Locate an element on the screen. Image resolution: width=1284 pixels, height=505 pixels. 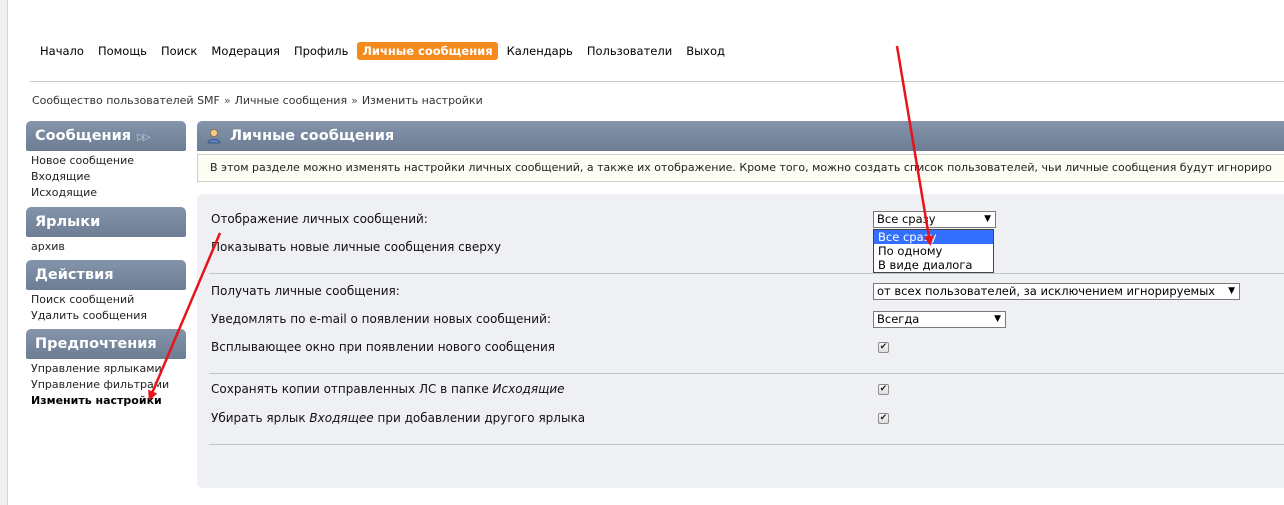
display-option-all: Все сразу is located at coordinates (933, 237).